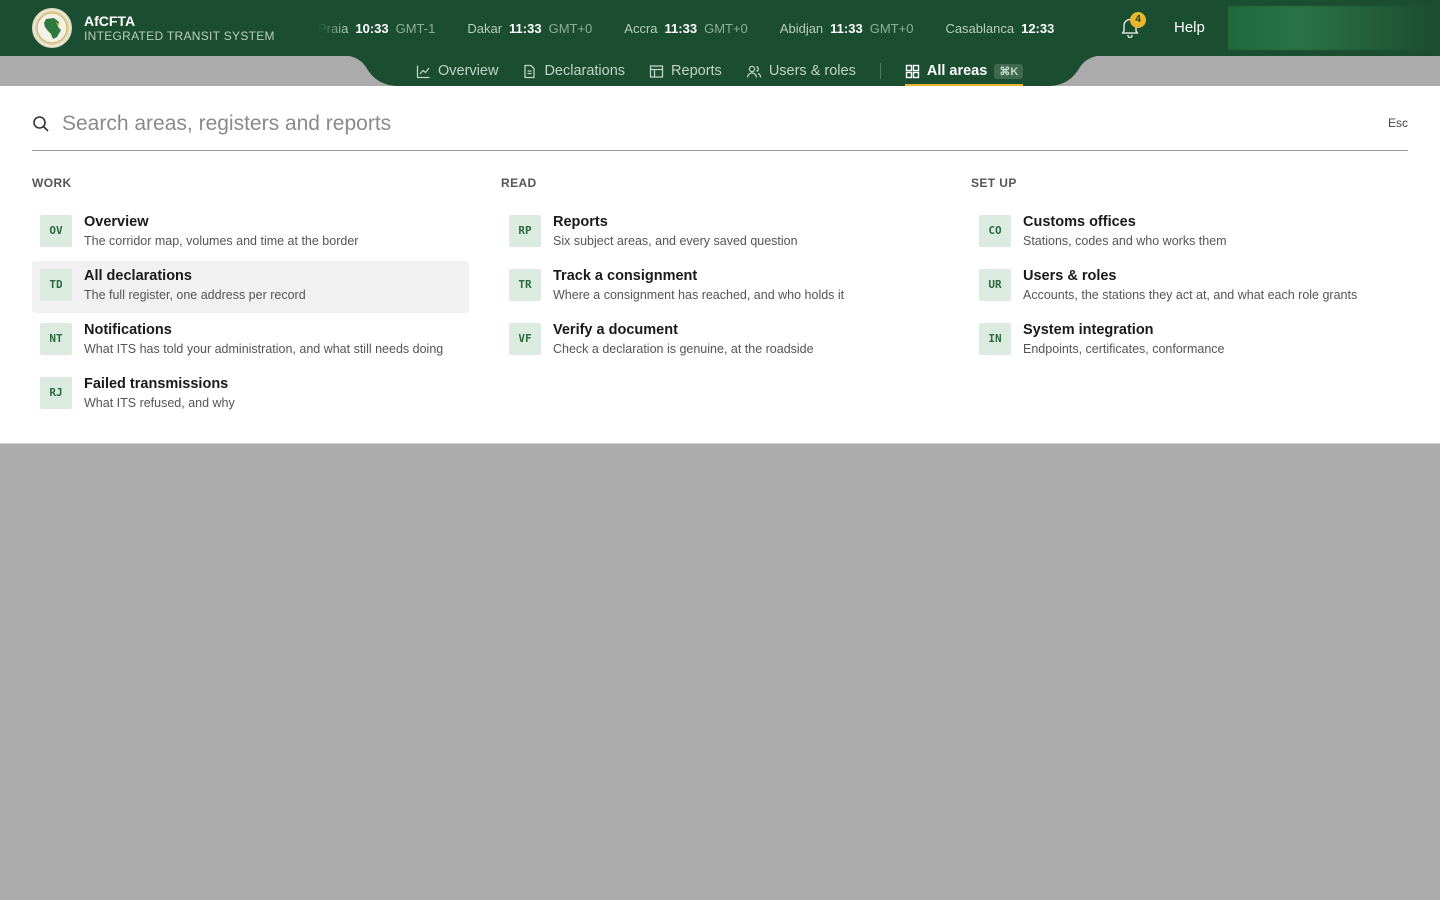  What do you see at coordinates (753, 71) in the screenshot?
I see `users-icon` at bounding box center [753, 71].